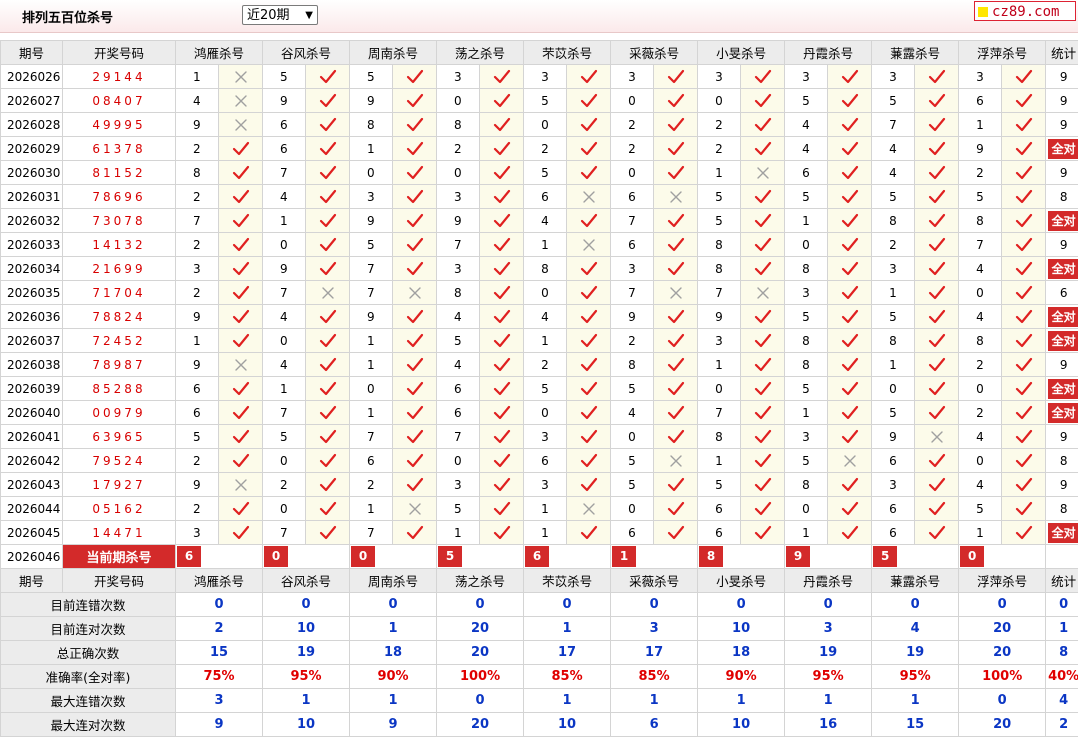  Describe the element at coordinates (88, 677) in the screenshot. I see `summary-label: 准确率(全对率)` at that location.